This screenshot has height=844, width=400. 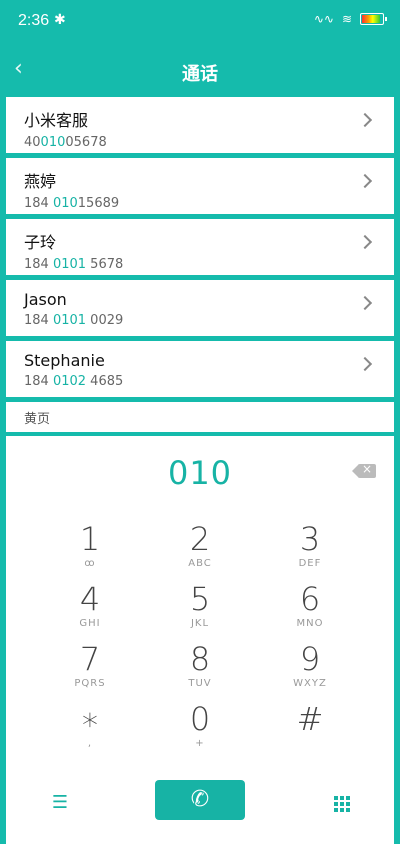 I want to click on key-star: ∗,, so click(x=90, y=730).